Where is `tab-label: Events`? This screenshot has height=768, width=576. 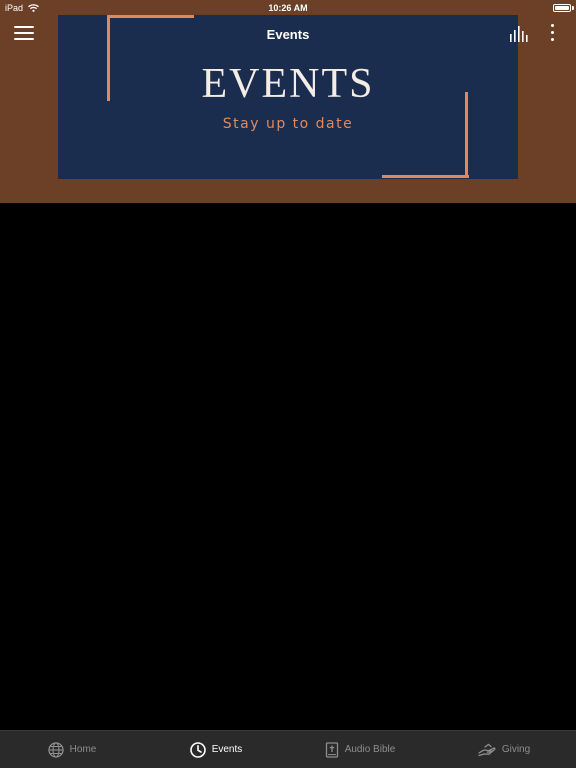 tab-label: Events is located at coordinates (227, 749).